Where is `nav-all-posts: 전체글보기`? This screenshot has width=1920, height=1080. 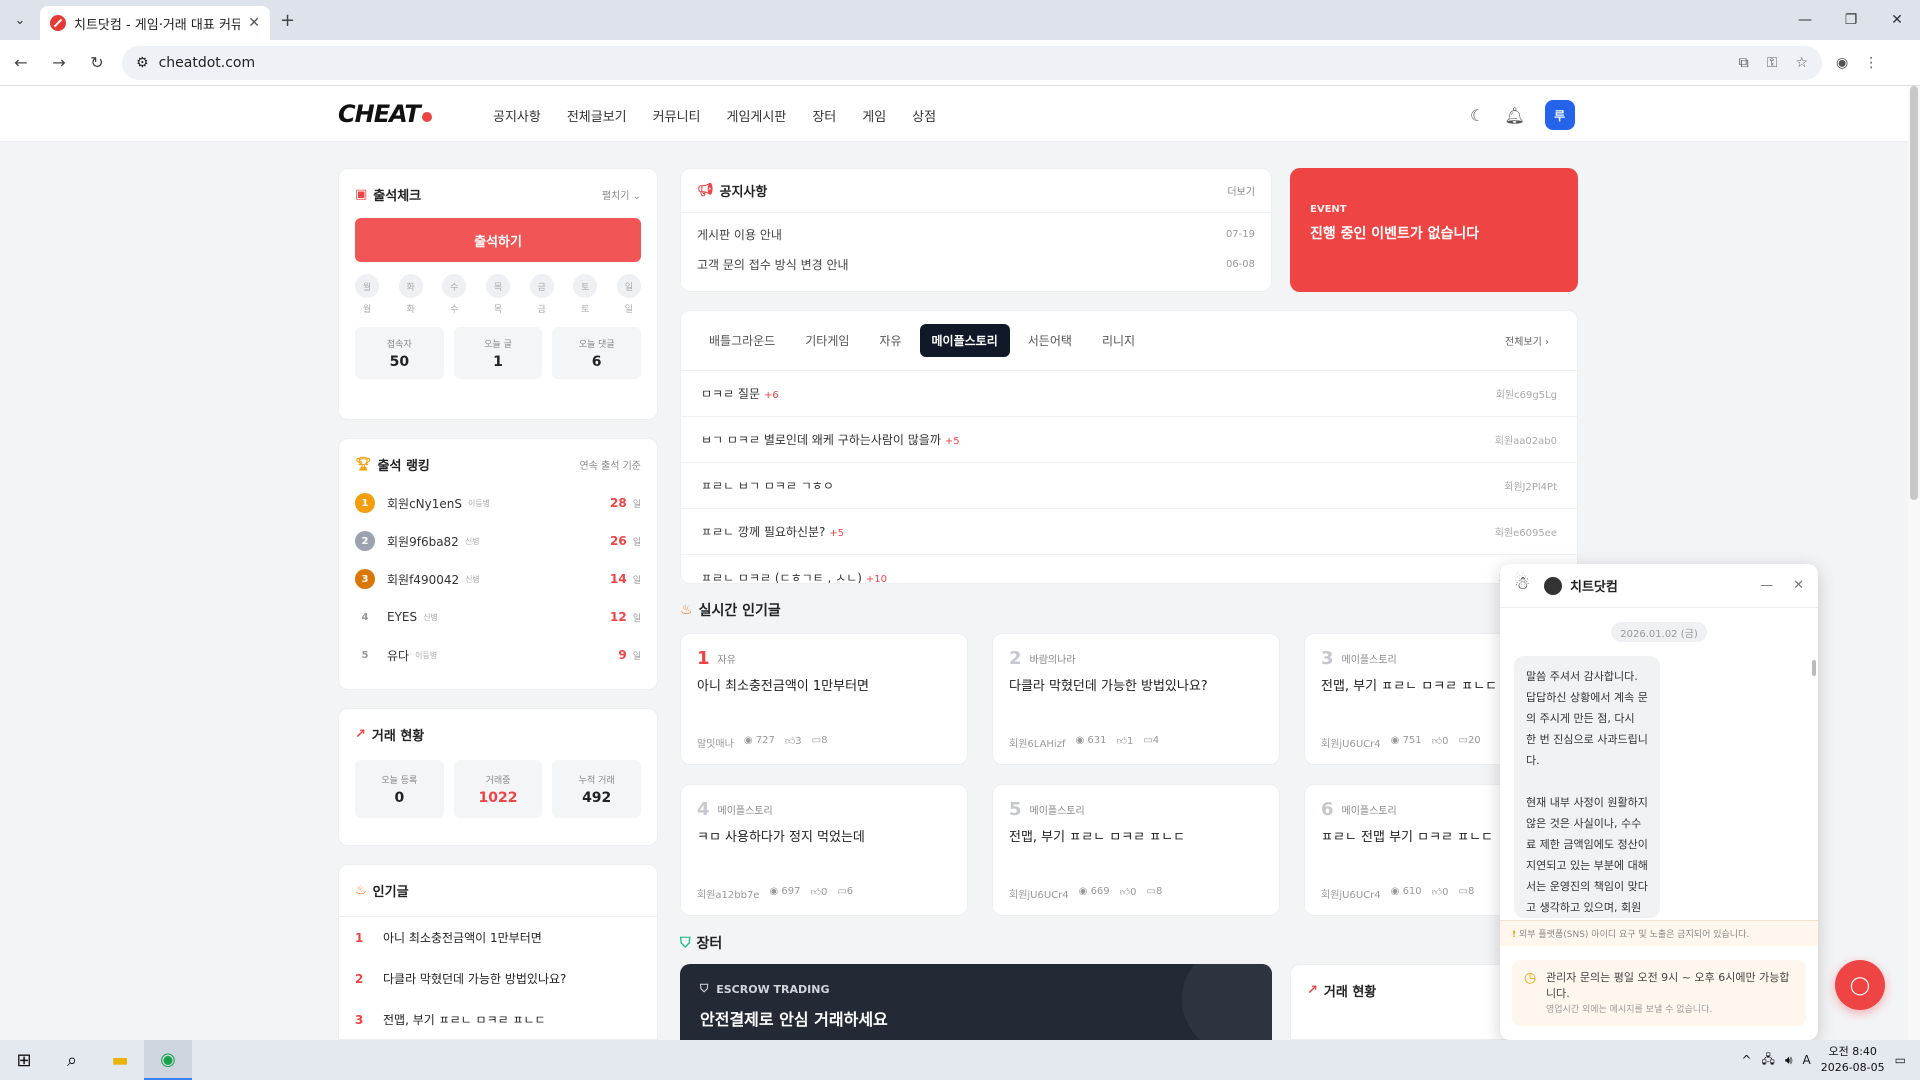
nav-all-posts: 전체글보기 is located at coordinates (597, 115).